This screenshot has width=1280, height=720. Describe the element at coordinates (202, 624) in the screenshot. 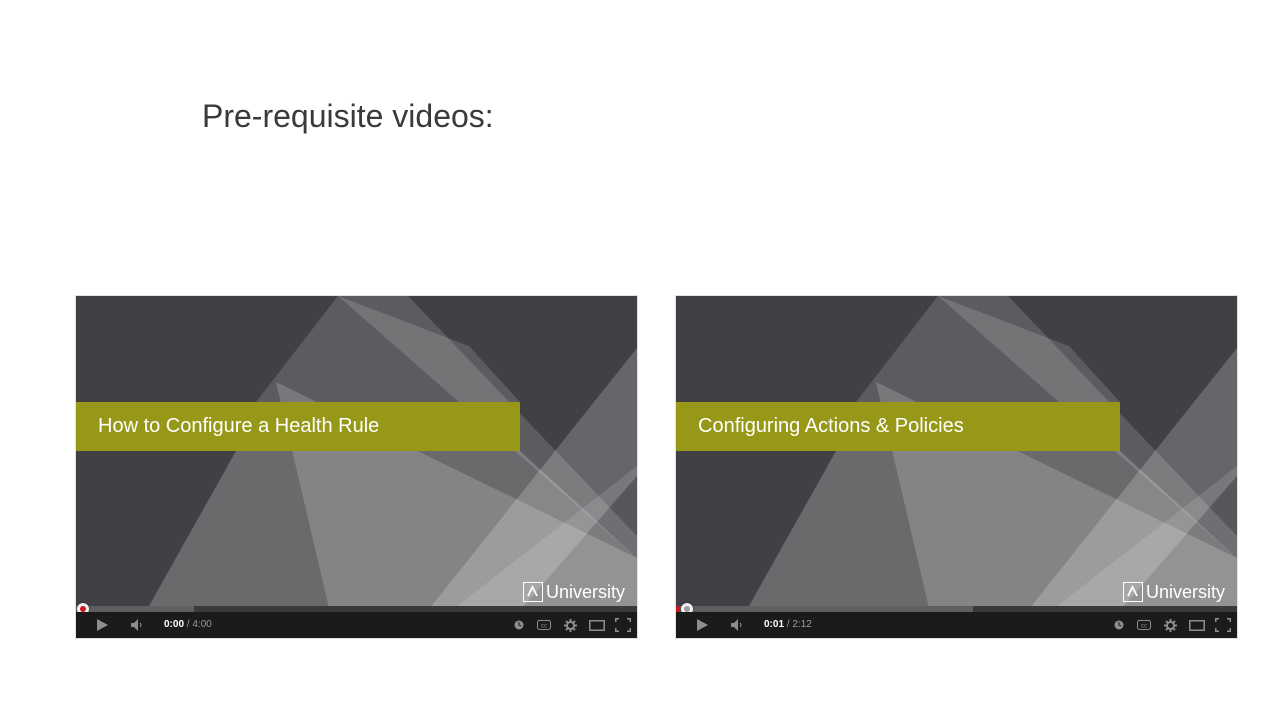

I see `duration: 4:00` at that location.